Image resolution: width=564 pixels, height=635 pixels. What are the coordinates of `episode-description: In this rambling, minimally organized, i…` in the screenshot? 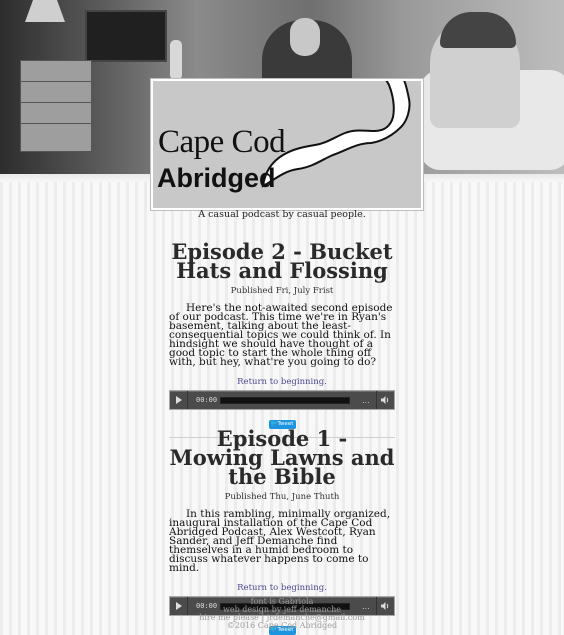 It's located at (280, 541).